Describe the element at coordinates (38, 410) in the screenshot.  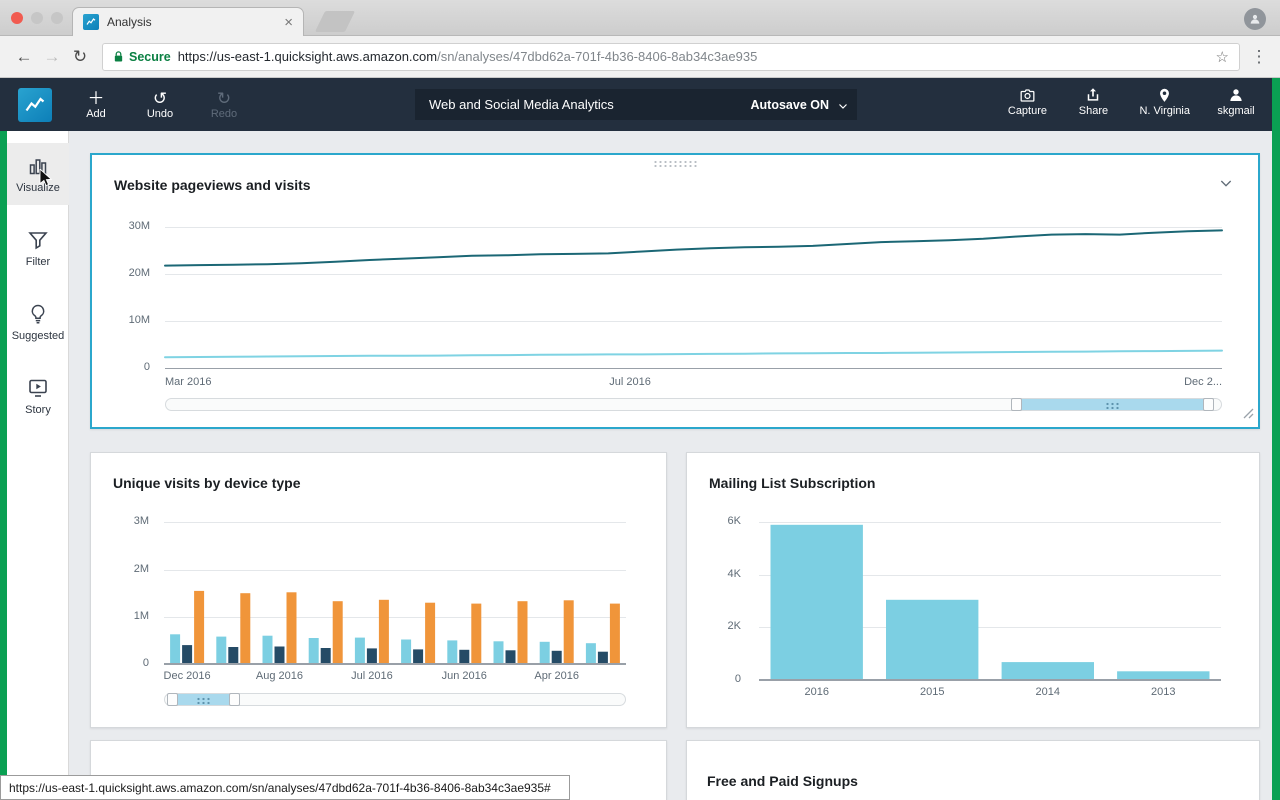
I see `sidebar-label: Story` at that location.